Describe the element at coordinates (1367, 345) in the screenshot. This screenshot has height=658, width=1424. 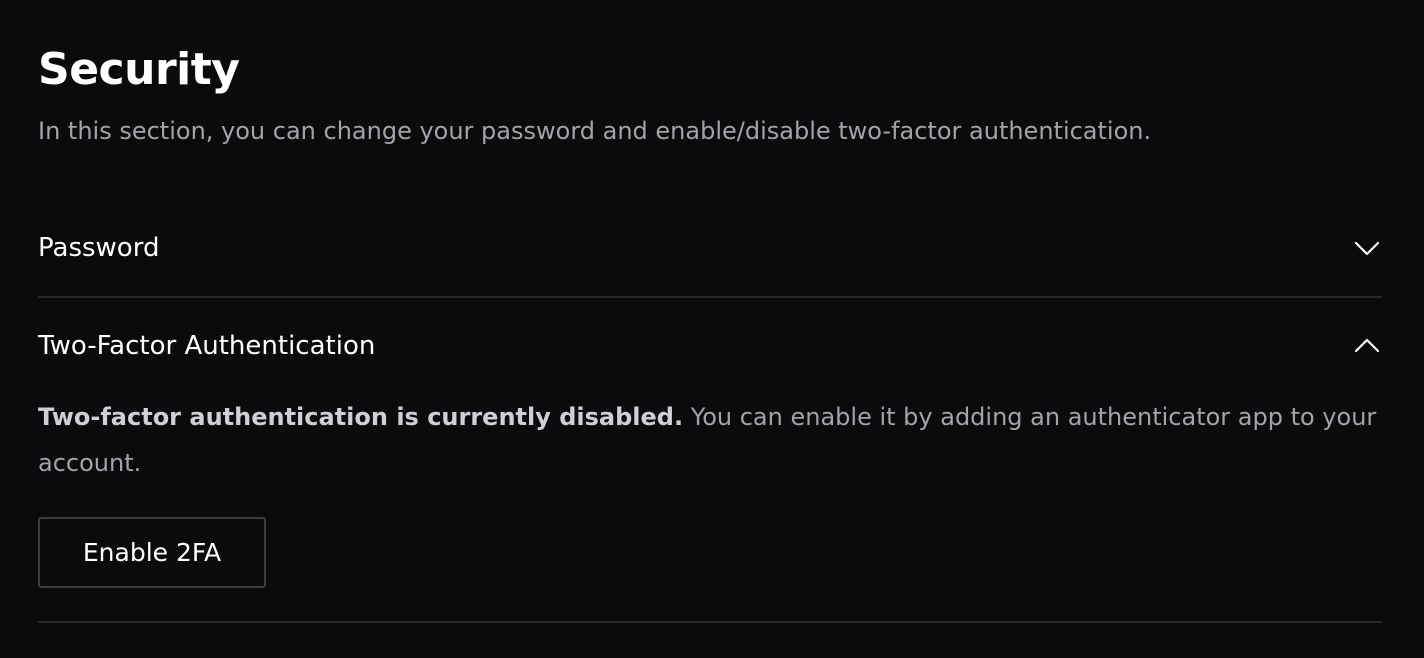
I see `chevron-up-icon` at that location.